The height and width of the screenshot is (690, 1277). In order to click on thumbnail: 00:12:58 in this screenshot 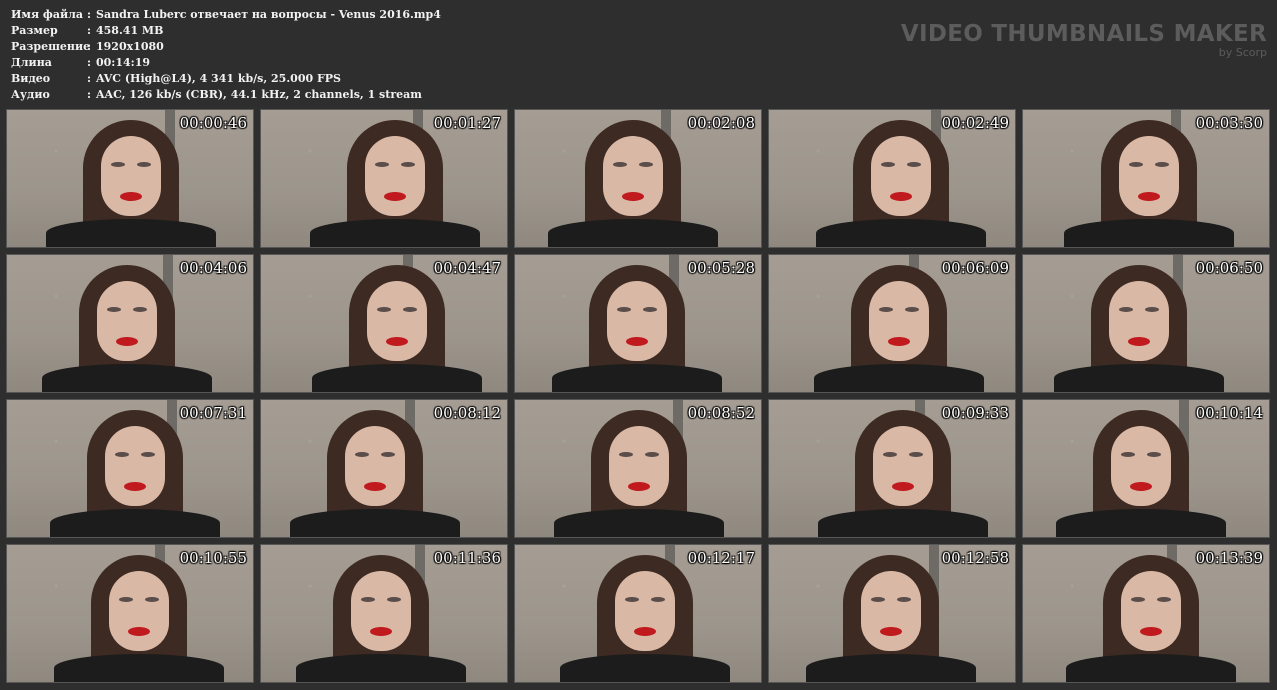, I will do `click(892, 613)`.